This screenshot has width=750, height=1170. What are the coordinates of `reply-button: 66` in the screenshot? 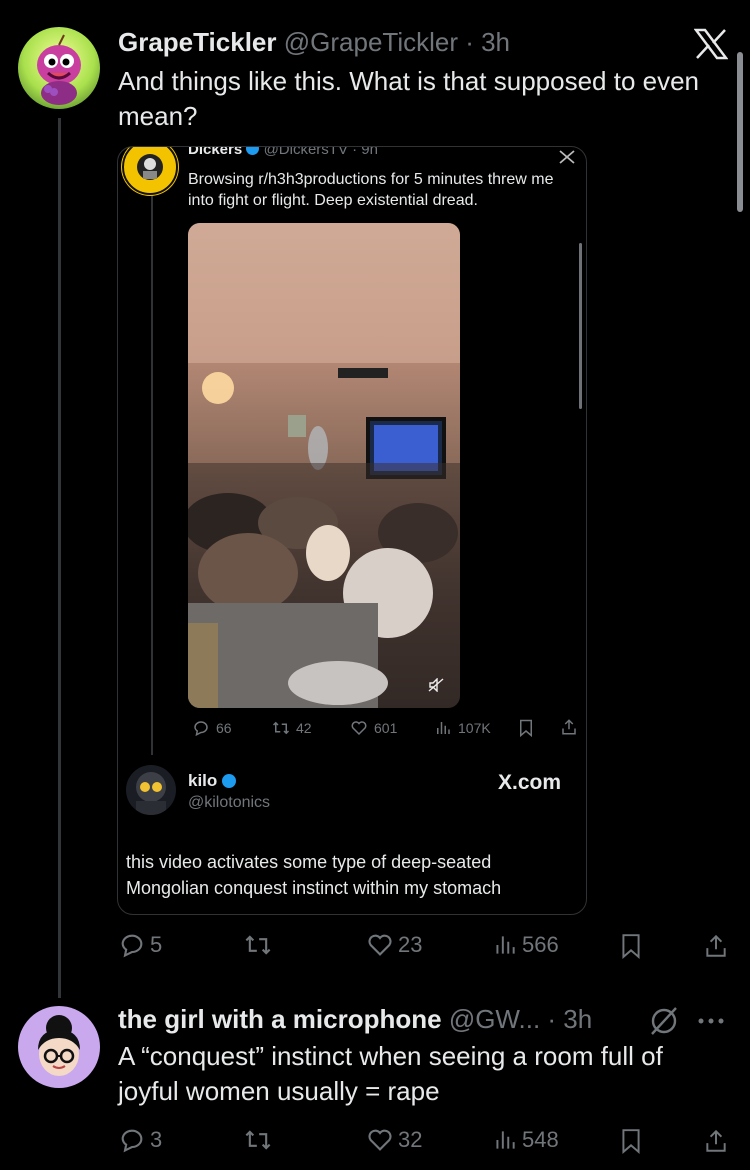 It's located at (212, 728).